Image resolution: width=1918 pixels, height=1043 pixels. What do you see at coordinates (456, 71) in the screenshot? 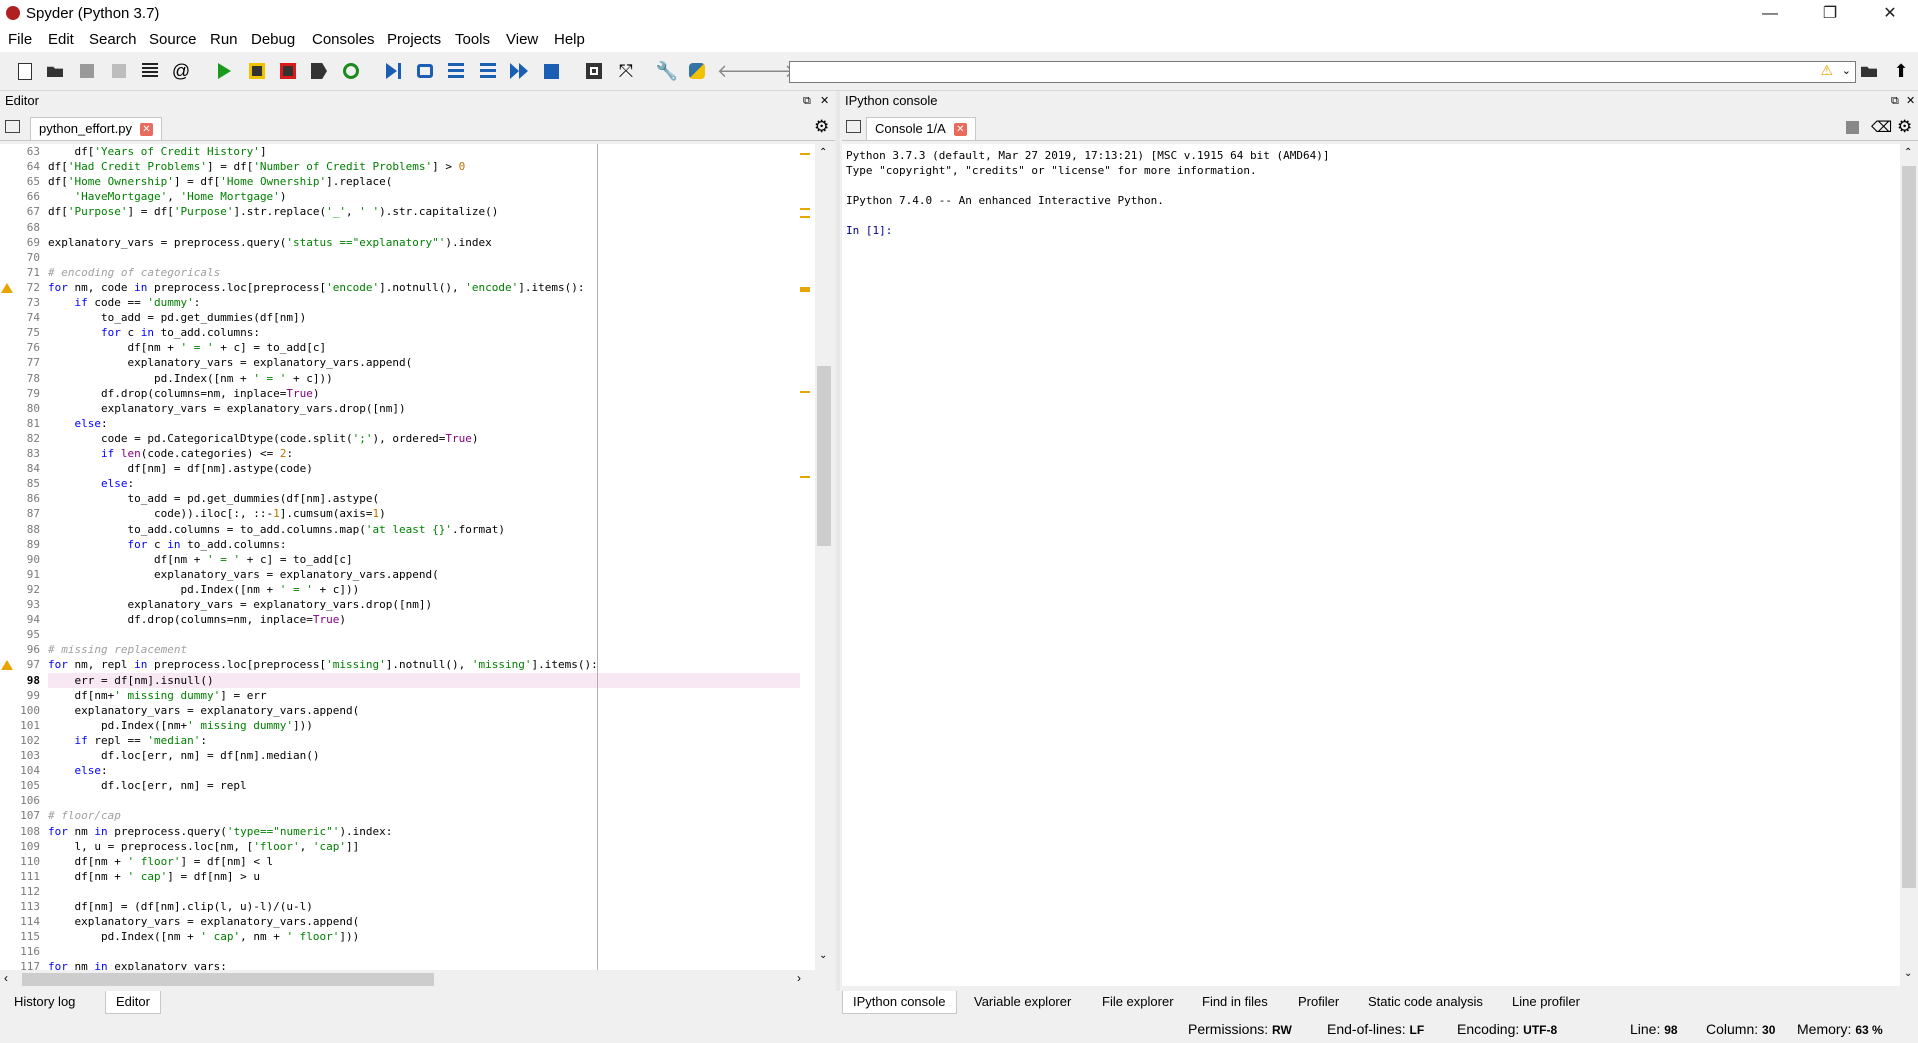
I see `step-into-icon` at bounding box center [456, 71].